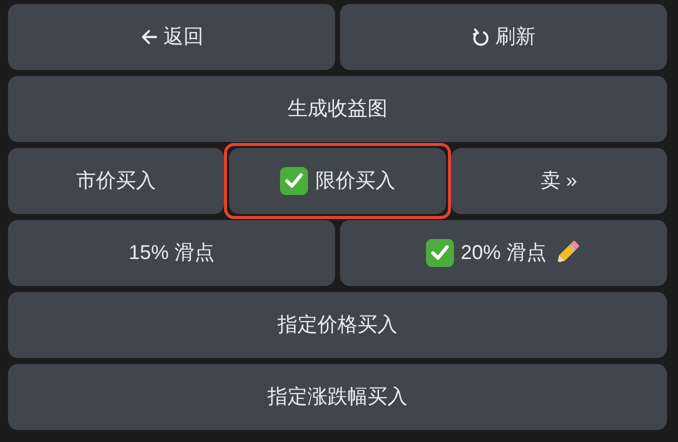 Image resolution: width=678 pixels, height=442 pixels. I want to click on keyboard-button: 生成收益图, so click(337, 109).